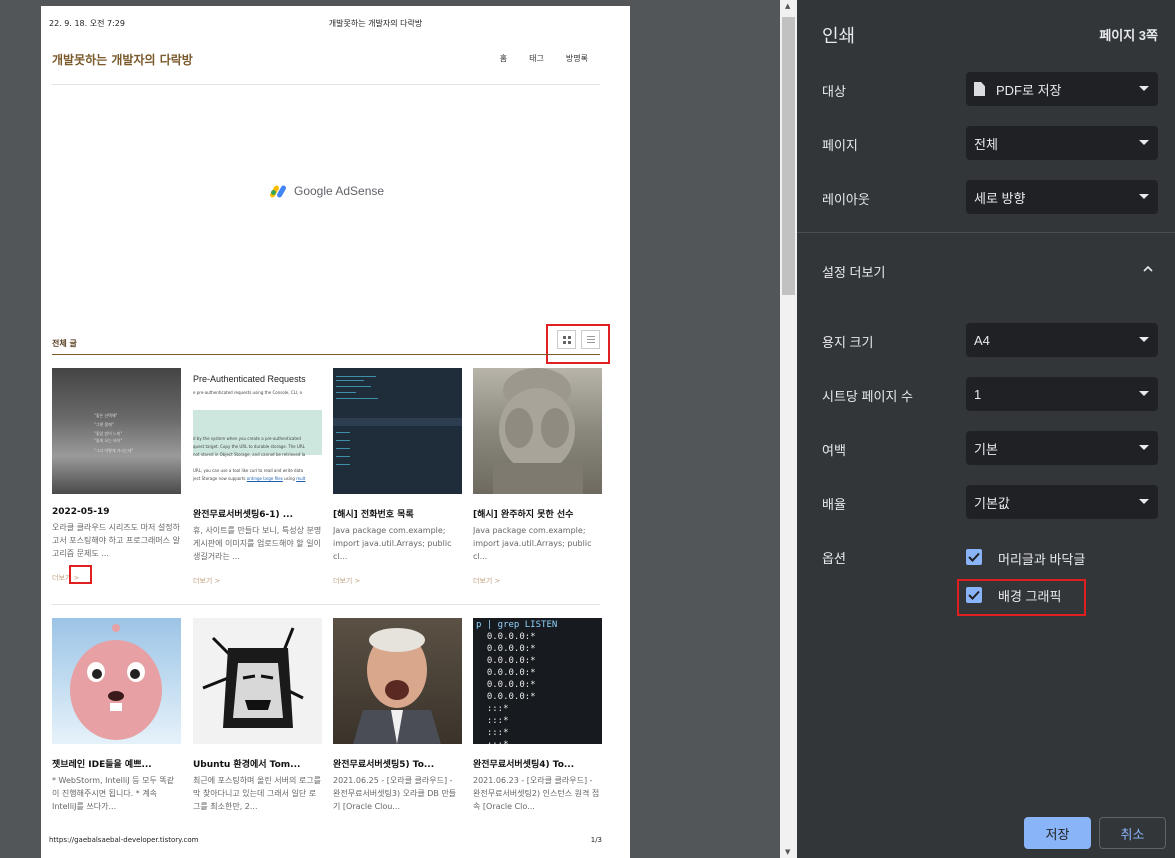 The height and width of the screenshot is (858, 1175). I want to click on post-title: 2022-05-19, so click(81, 512).